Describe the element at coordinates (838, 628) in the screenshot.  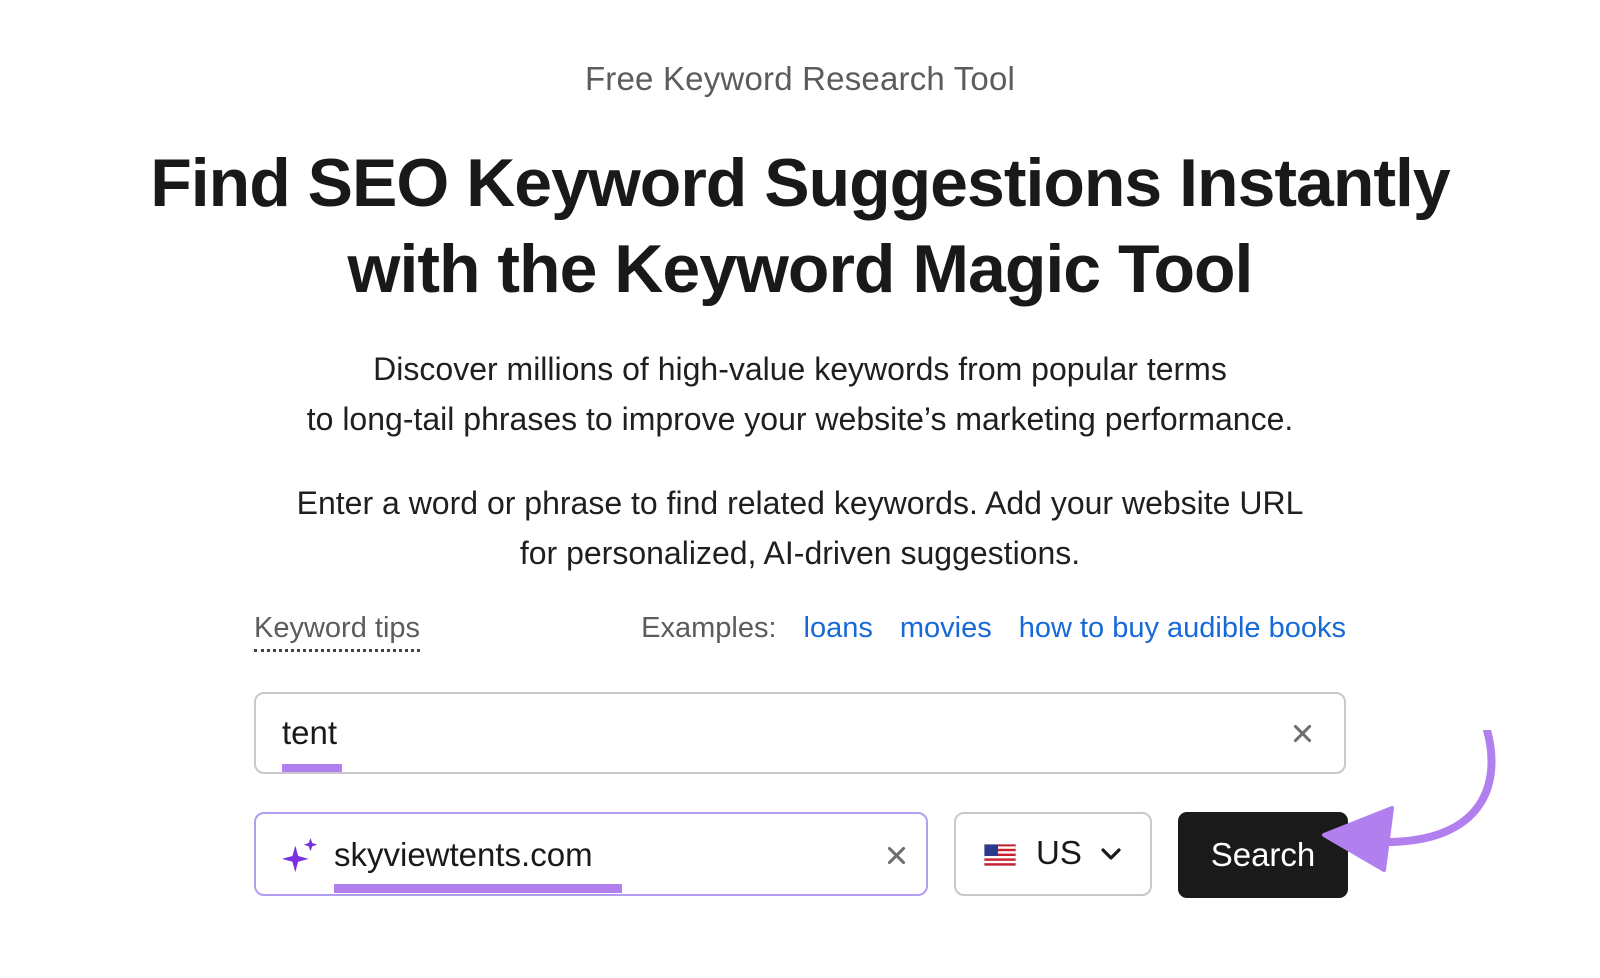
I see `example-link-loans: loans` at that location.